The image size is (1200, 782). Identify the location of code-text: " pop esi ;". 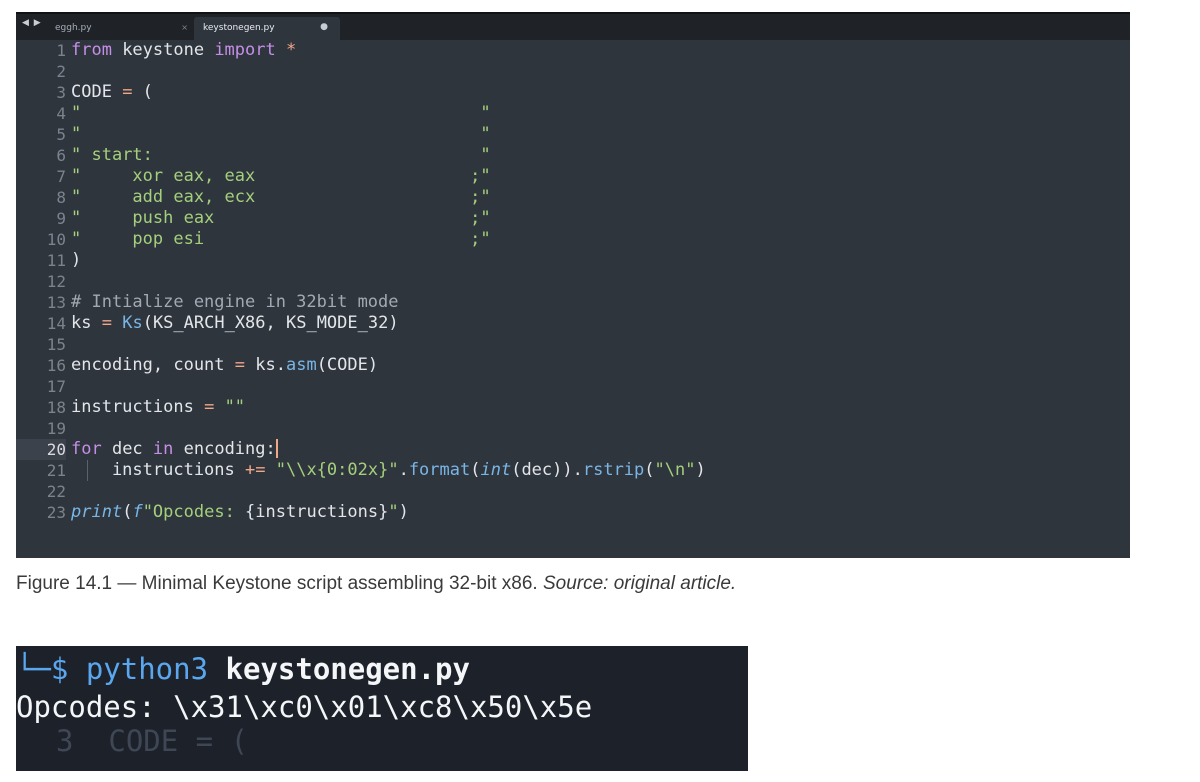
(281, 239).